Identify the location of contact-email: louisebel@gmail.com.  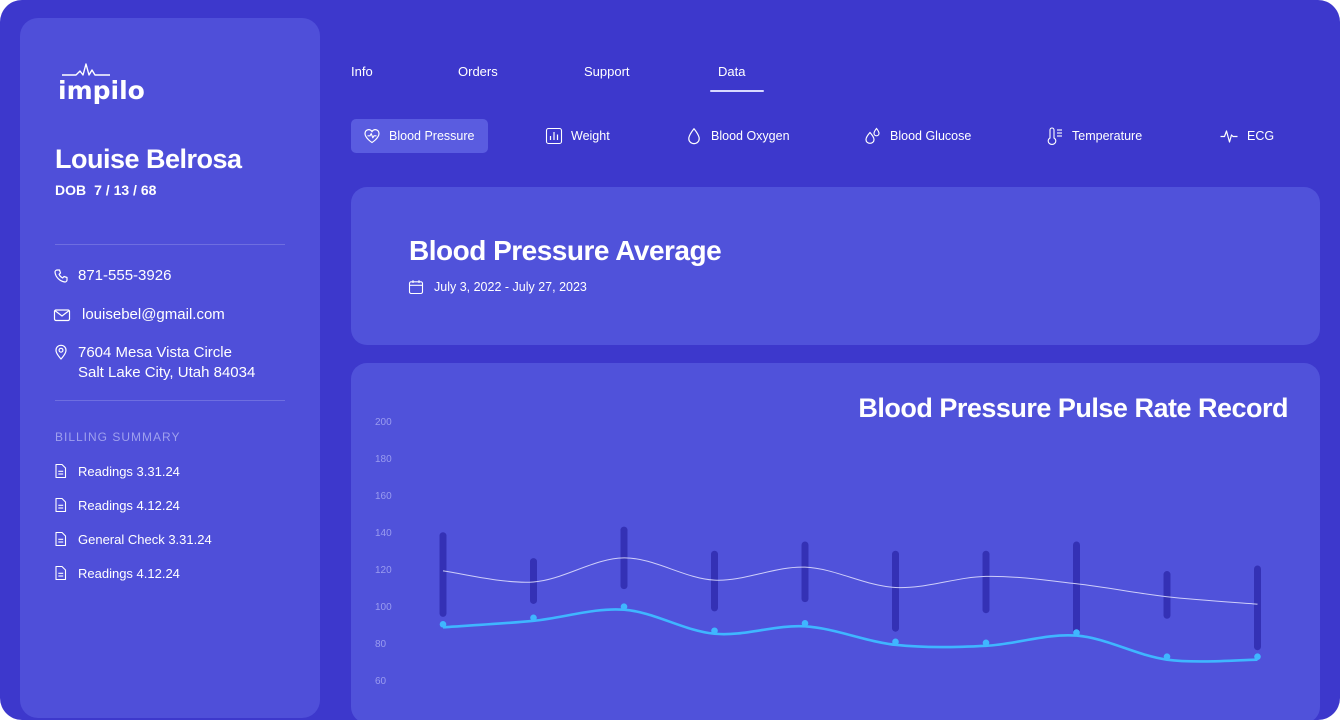
(139, 314).